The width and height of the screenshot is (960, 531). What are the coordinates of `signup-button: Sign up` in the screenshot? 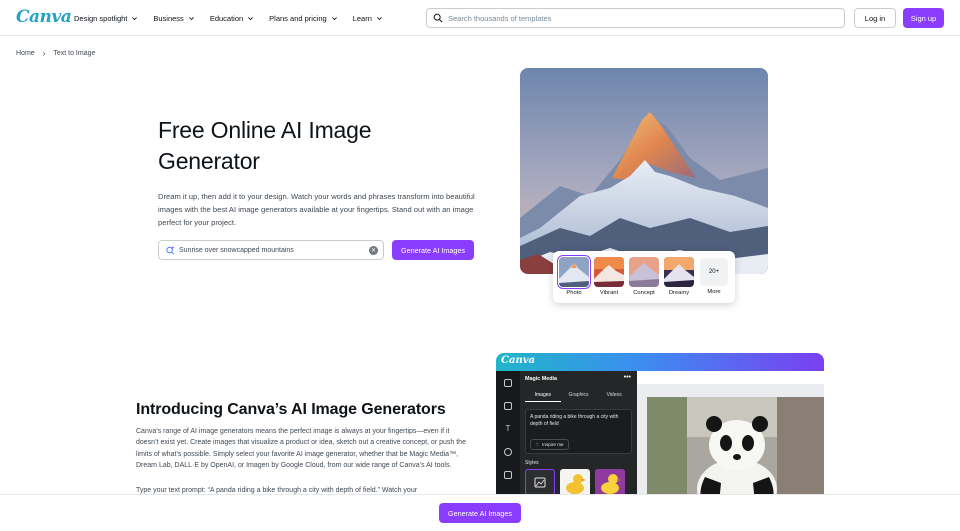 It's located at (923, 18).